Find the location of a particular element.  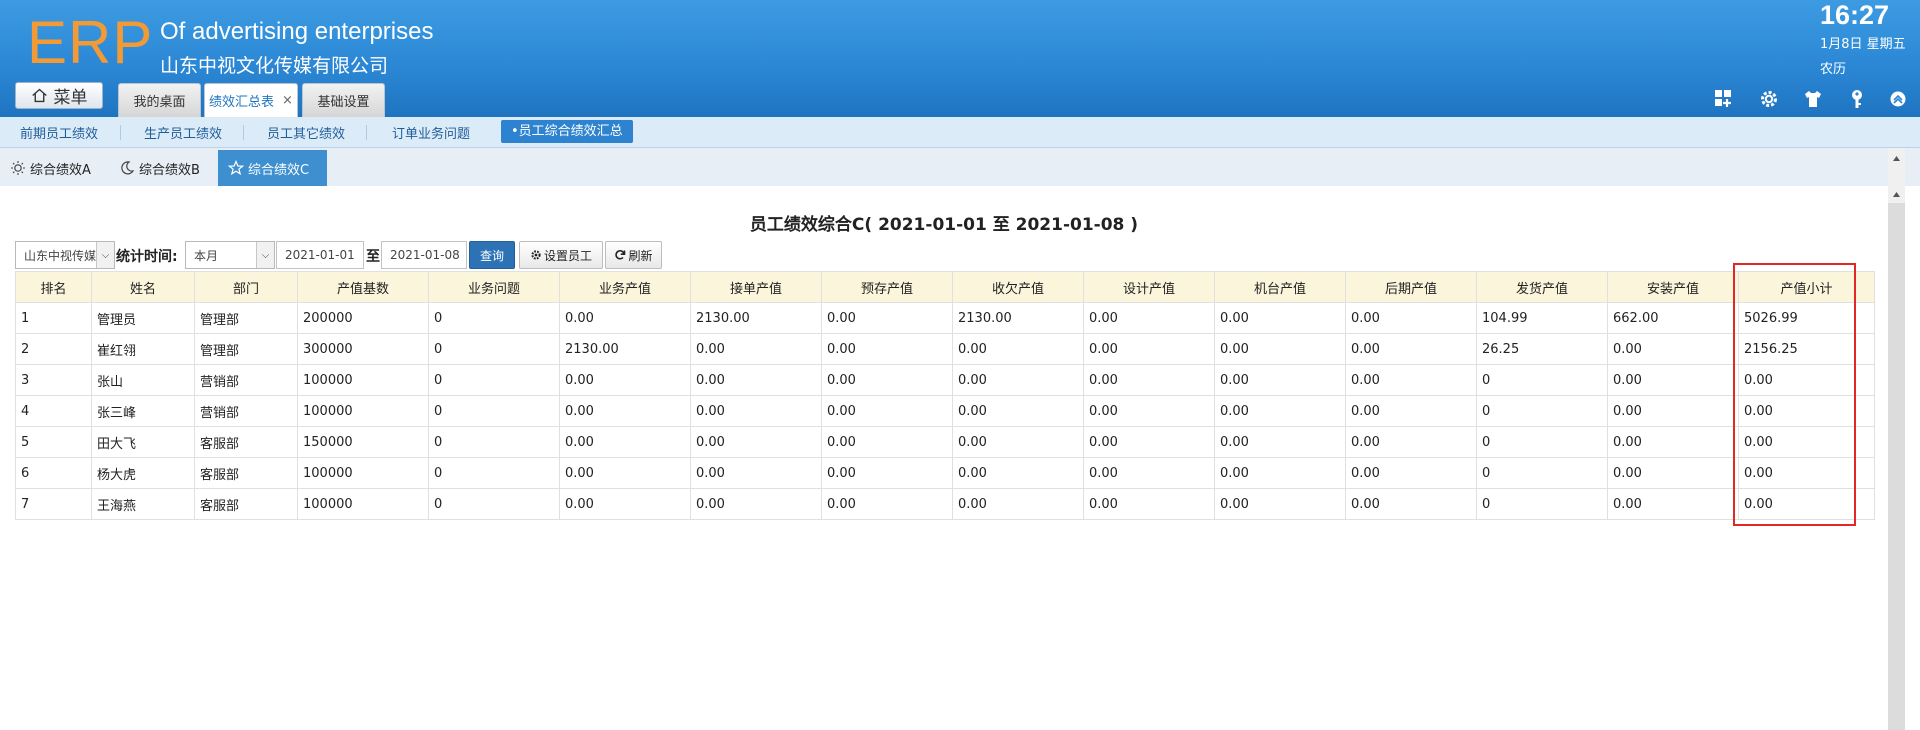

name-cell: 王海燕 is located at coordinates (143, 504).